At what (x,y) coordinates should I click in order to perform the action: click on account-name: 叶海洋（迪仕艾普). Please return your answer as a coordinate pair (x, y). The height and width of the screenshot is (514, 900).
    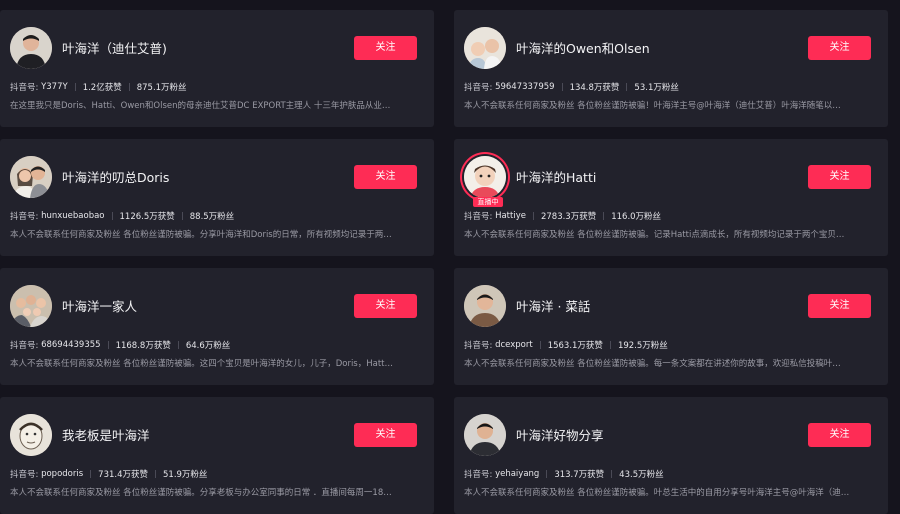
    Looking at the image, I should click on (114, 47).